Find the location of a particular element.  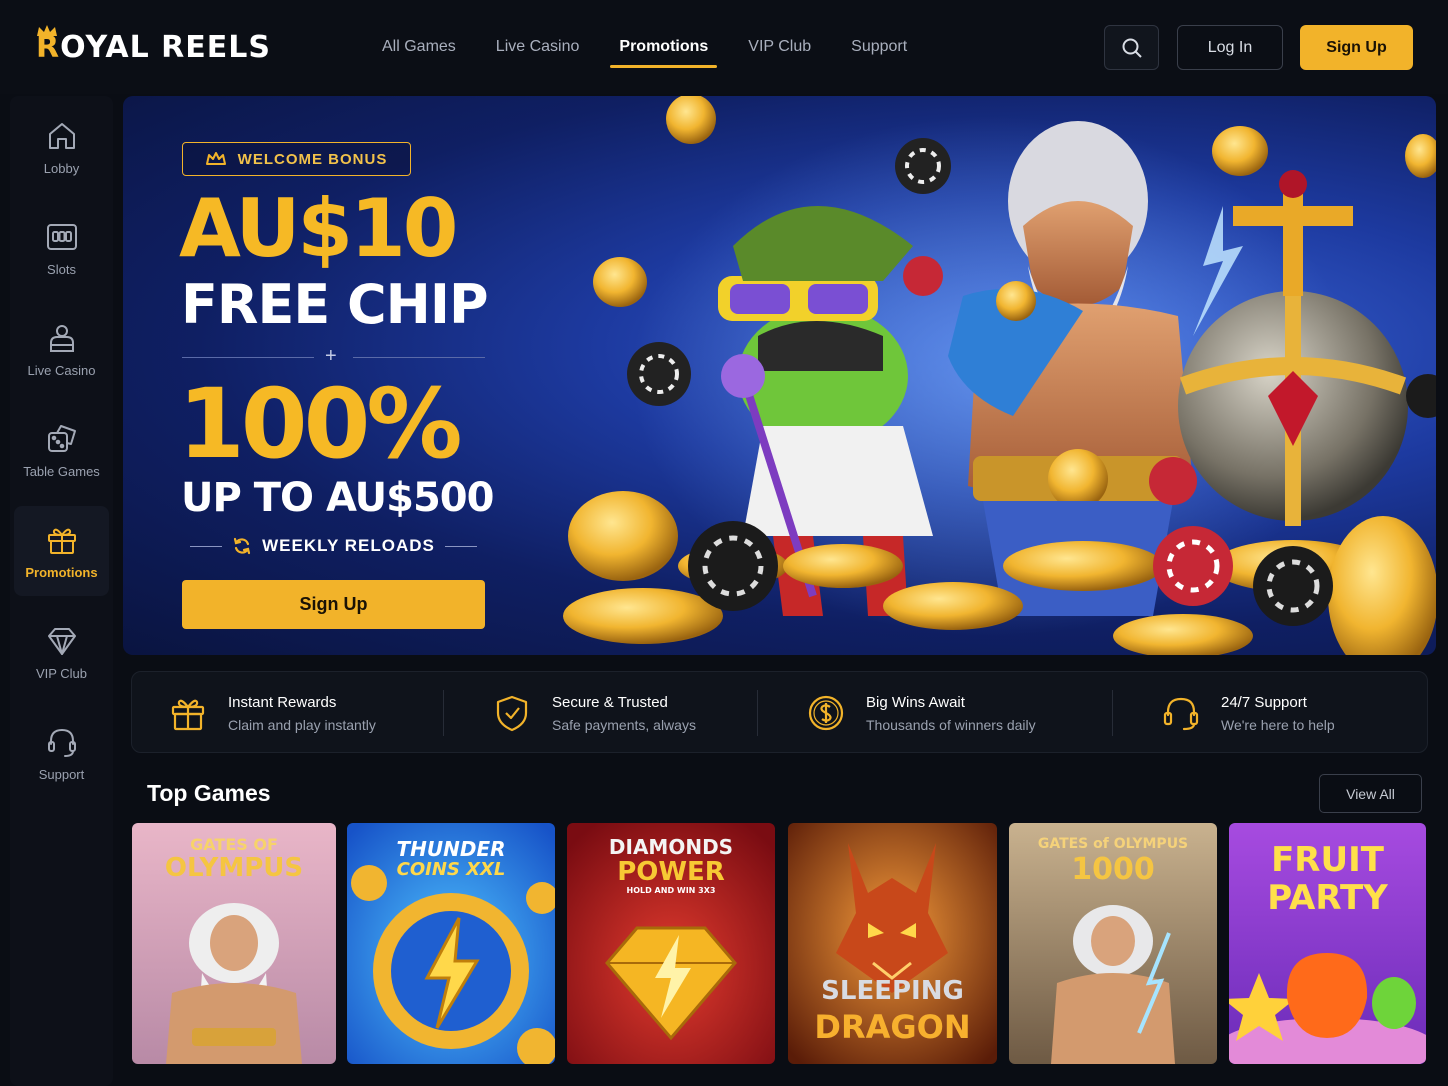

refresh-icon is located at coordinates (242, 546).